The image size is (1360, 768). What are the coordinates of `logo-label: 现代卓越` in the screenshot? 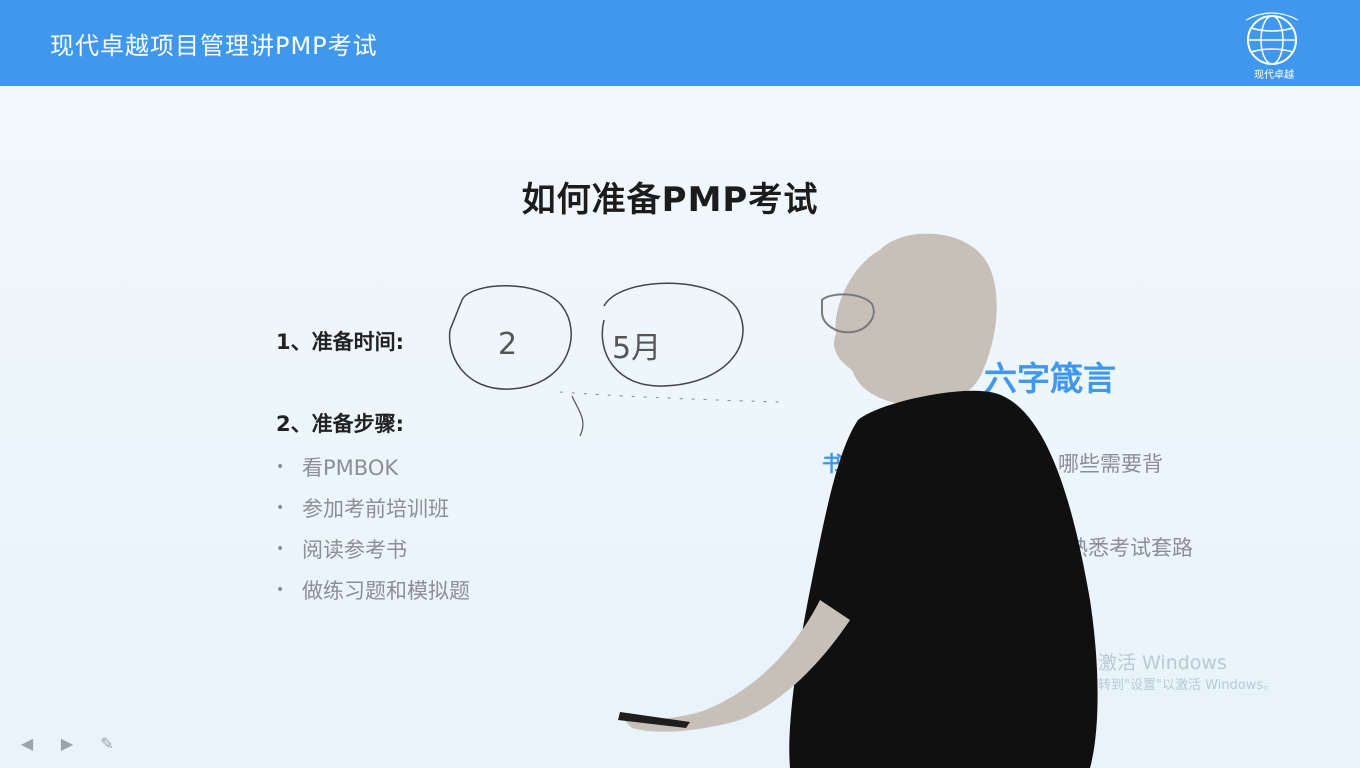 It's located at (1274, 75).